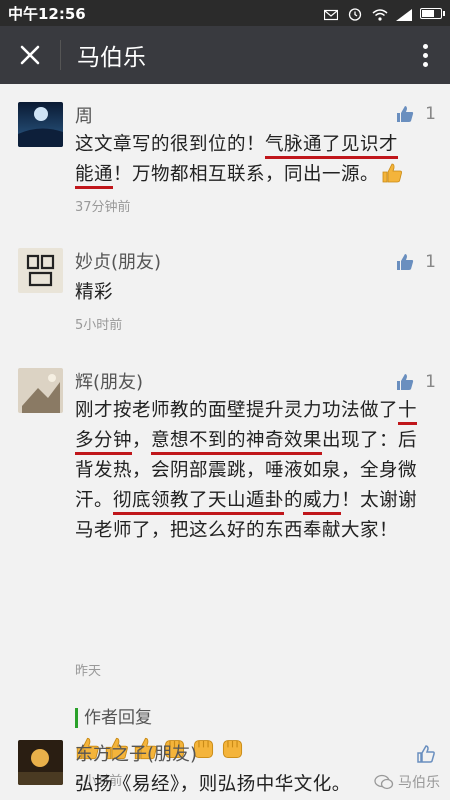  I want to click on author-reply-label: 作者回复, so click(250, 718).